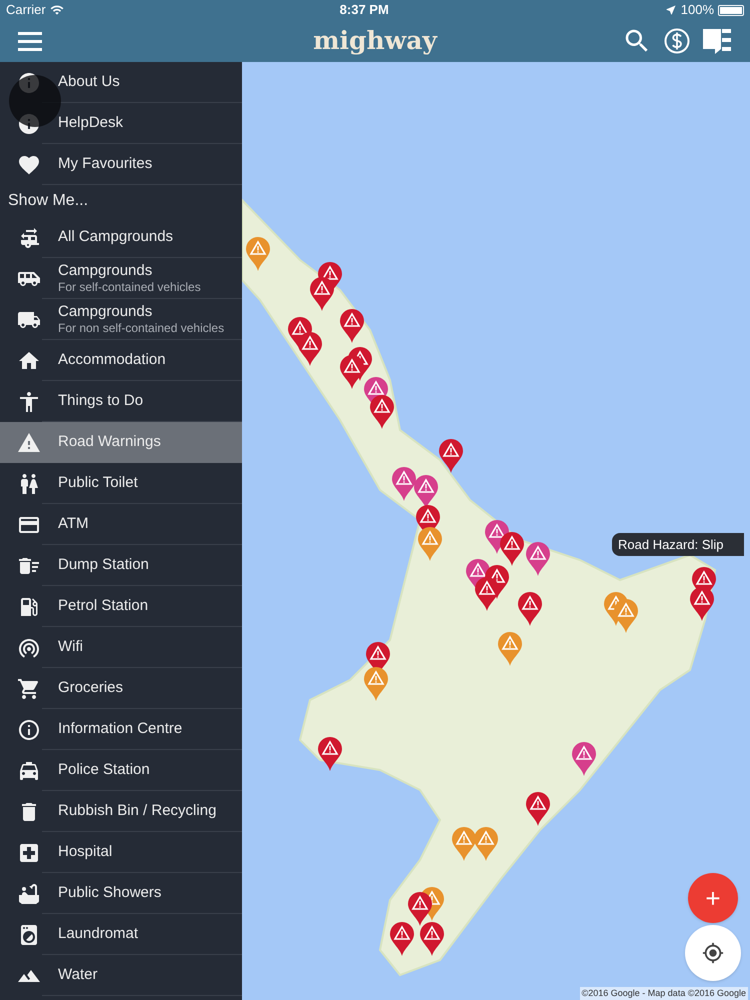 The image size is (750, 1000). Describe the element at coordinates (670, 10) in the screenshot. I see `location-arrow-icon` at that location.